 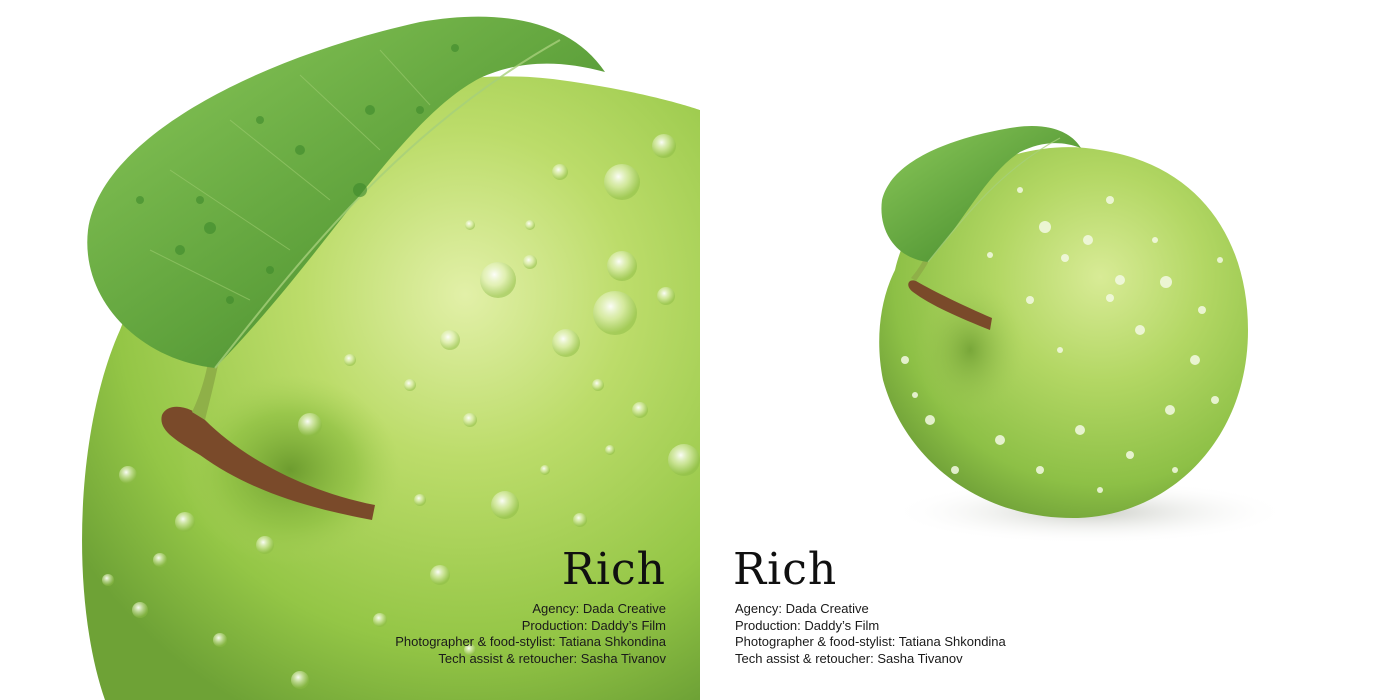 What do you see at coordinates (785, 569) in the screenshot?
I see `whole-apple-title: Rich` at bounding box center [785, 569].